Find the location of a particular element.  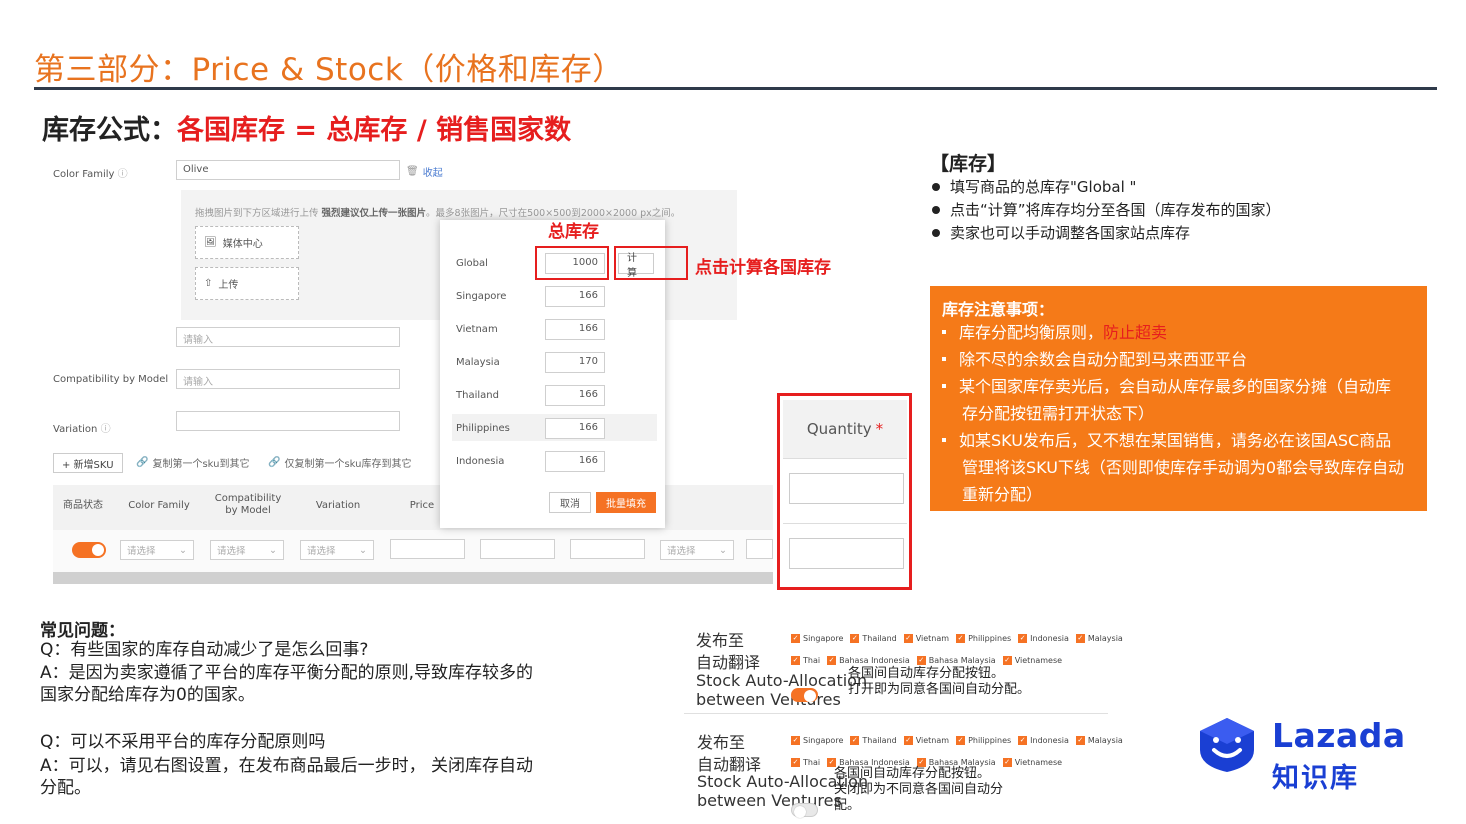

faq-title: 常见问题： is located at coordinates (82, 631).